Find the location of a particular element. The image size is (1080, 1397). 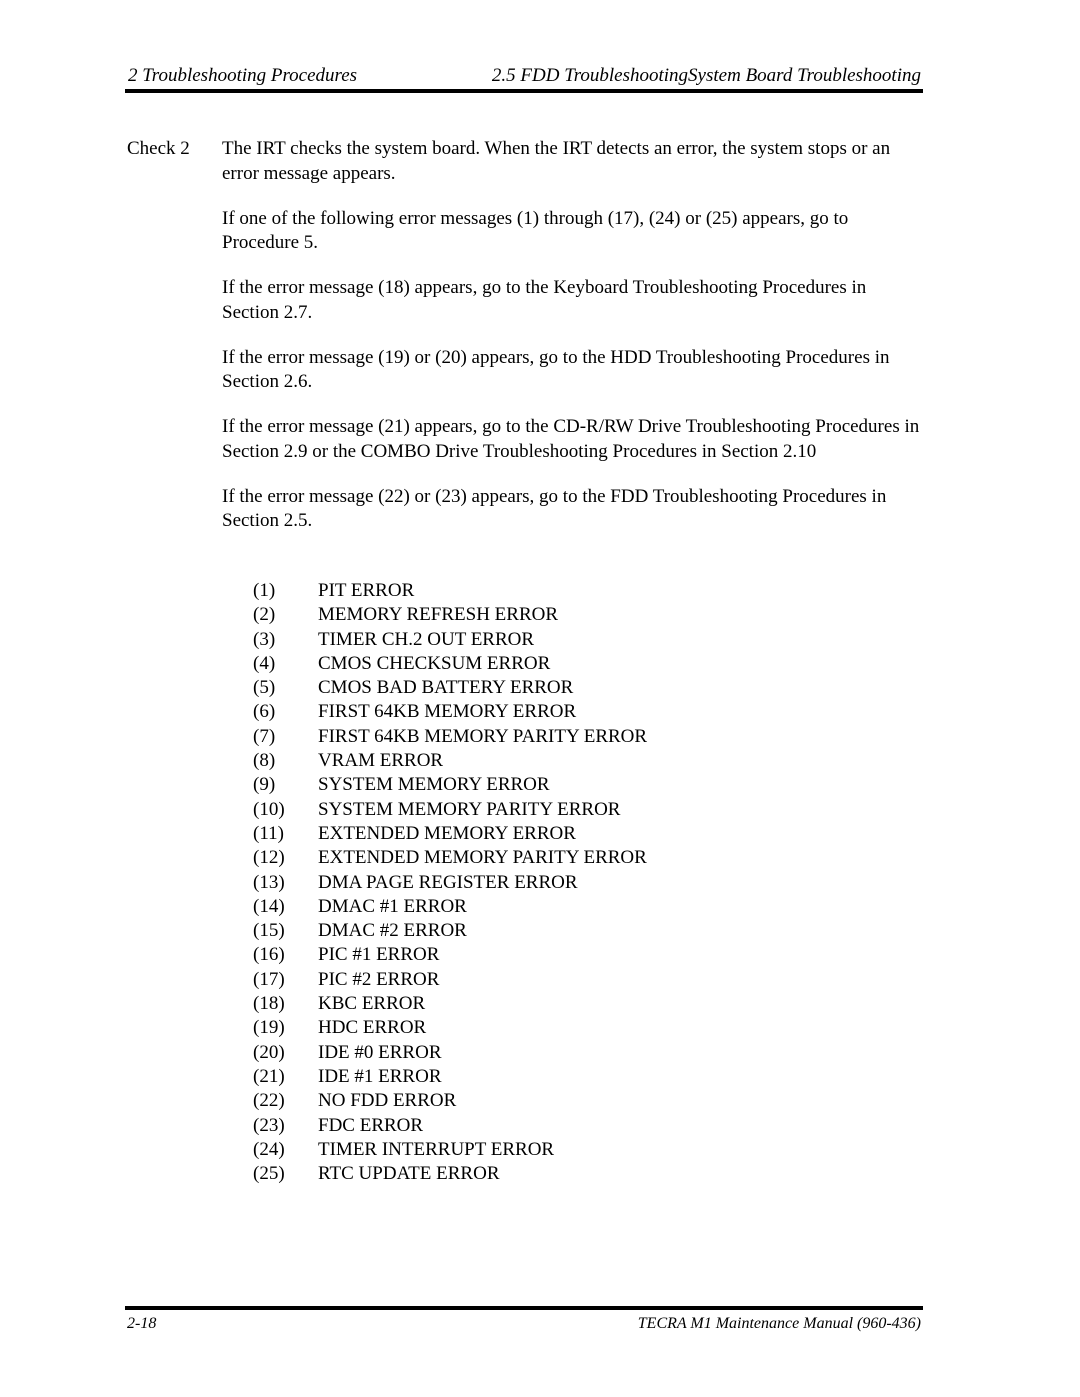

error-number: (6) is located at coordinates (264, 712).